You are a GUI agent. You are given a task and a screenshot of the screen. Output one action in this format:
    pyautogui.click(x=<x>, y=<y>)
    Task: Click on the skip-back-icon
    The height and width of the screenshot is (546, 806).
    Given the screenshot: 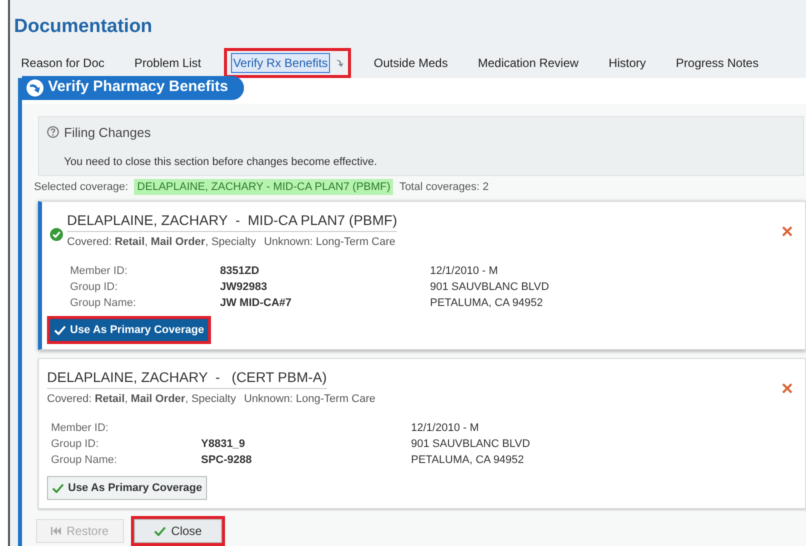 What is the action you would take?
    pyautogui.click(x=56, y=531)
    